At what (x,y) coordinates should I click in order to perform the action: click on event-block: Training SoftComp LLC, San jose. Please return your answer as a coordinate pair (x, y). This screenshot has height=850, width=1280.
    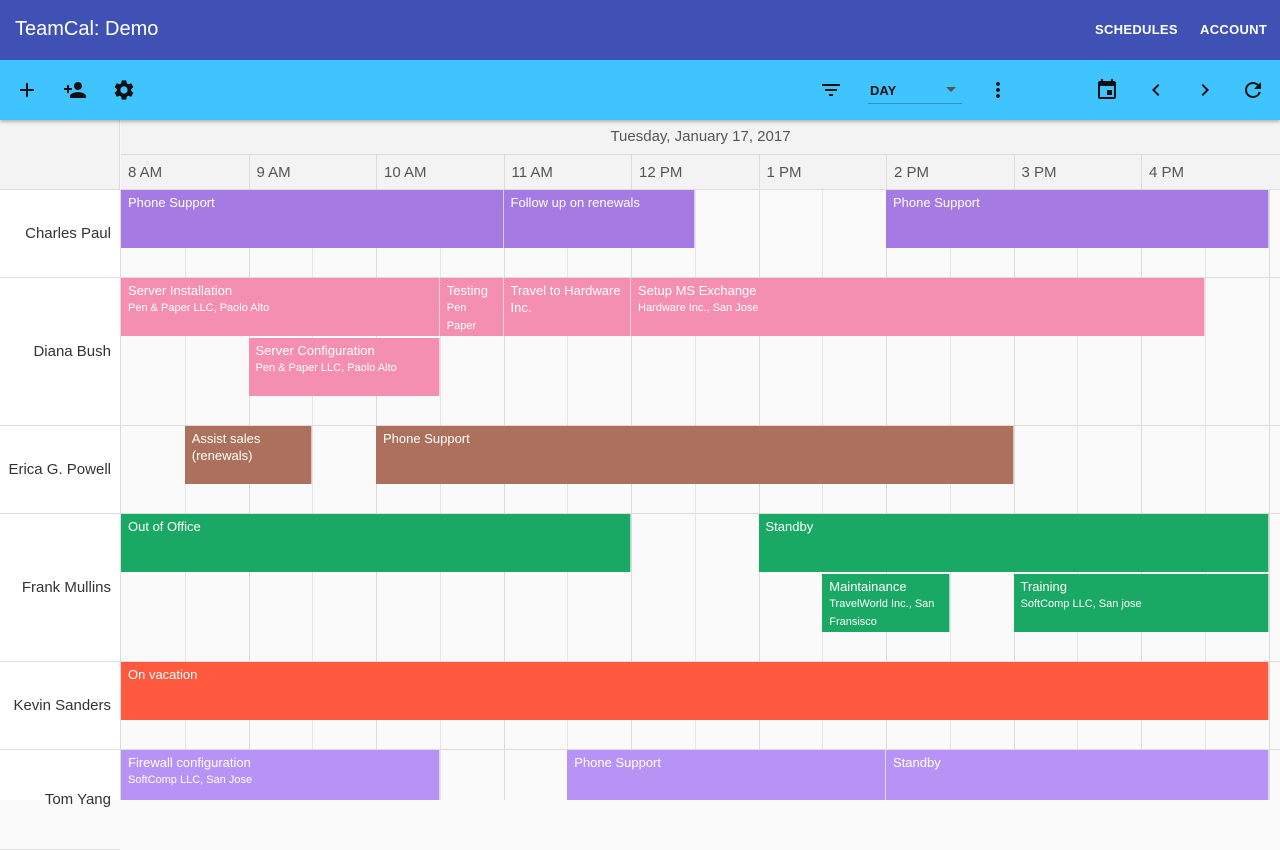
    Looking at the image, I should click on (1141, 603).